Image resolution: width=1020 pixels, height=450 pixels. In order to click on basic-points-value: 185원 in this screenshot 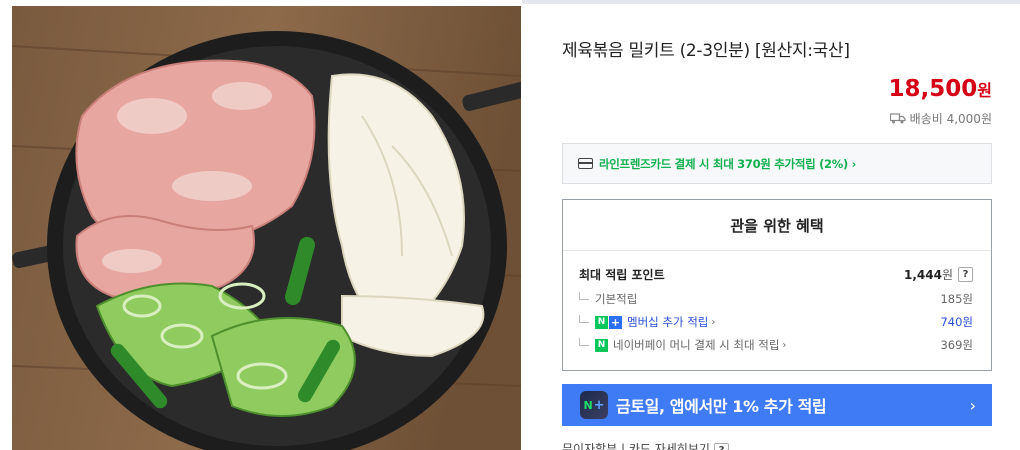, I will do `click(956, 299)`.